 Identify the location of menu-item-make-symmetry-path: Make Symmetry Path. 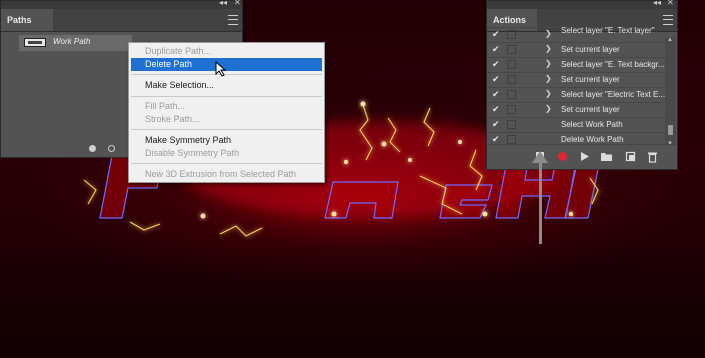
(226, 140).